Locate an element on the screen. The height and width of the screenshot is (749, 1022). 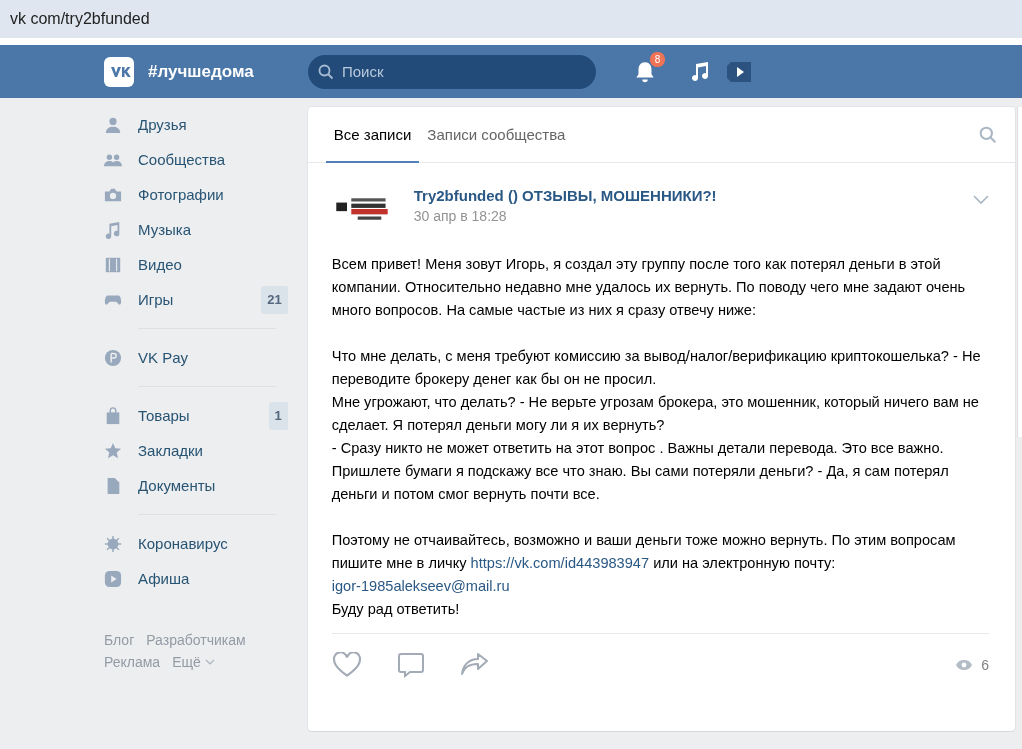
count-badge: 1 is located at coordinates (278, 415).